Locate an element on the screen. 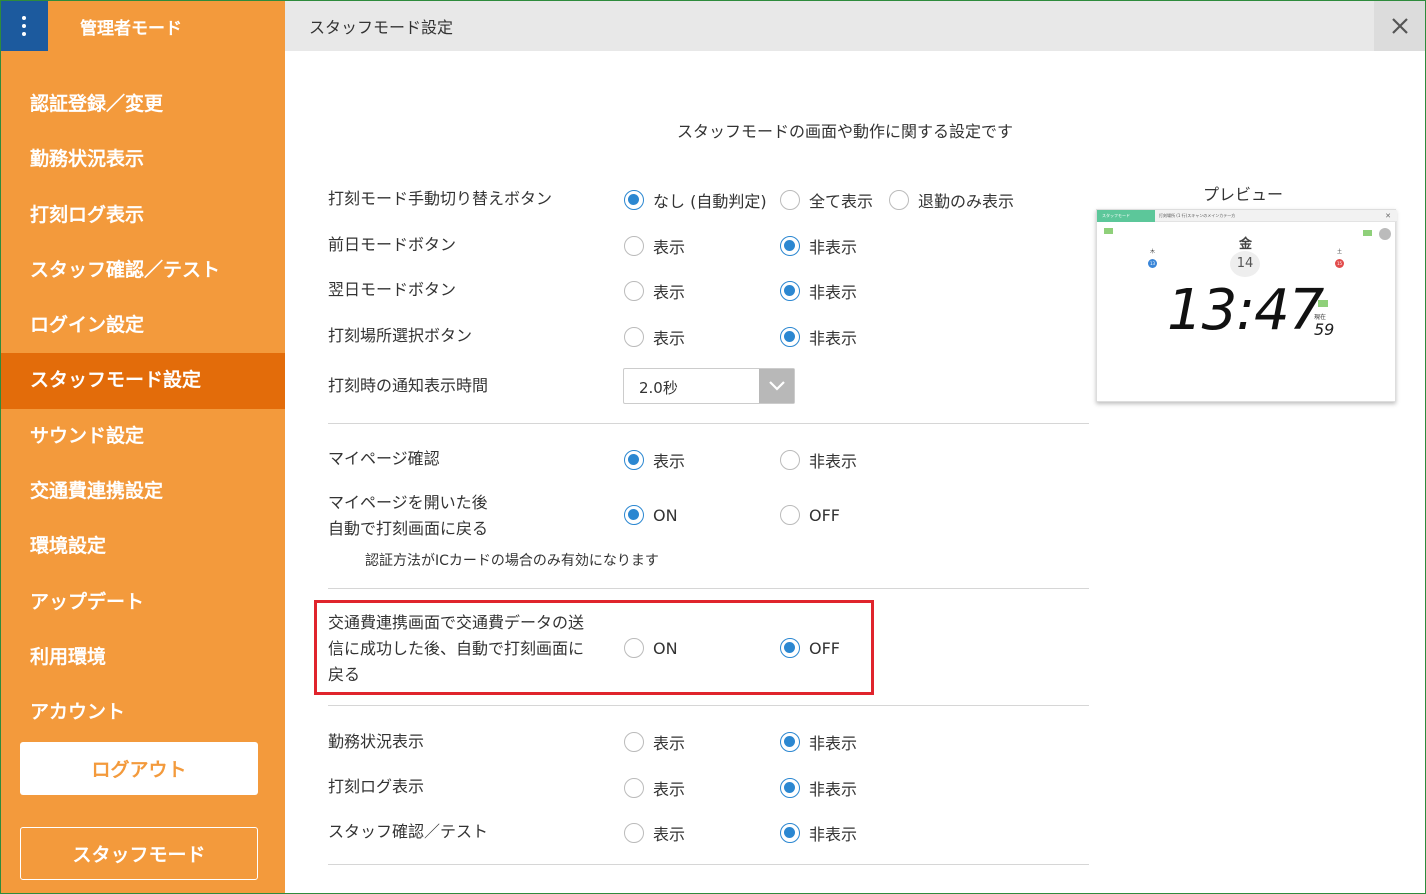 The image size is (1426, 894). transport-return-option-on: ON is located at coordinates (651, 648).